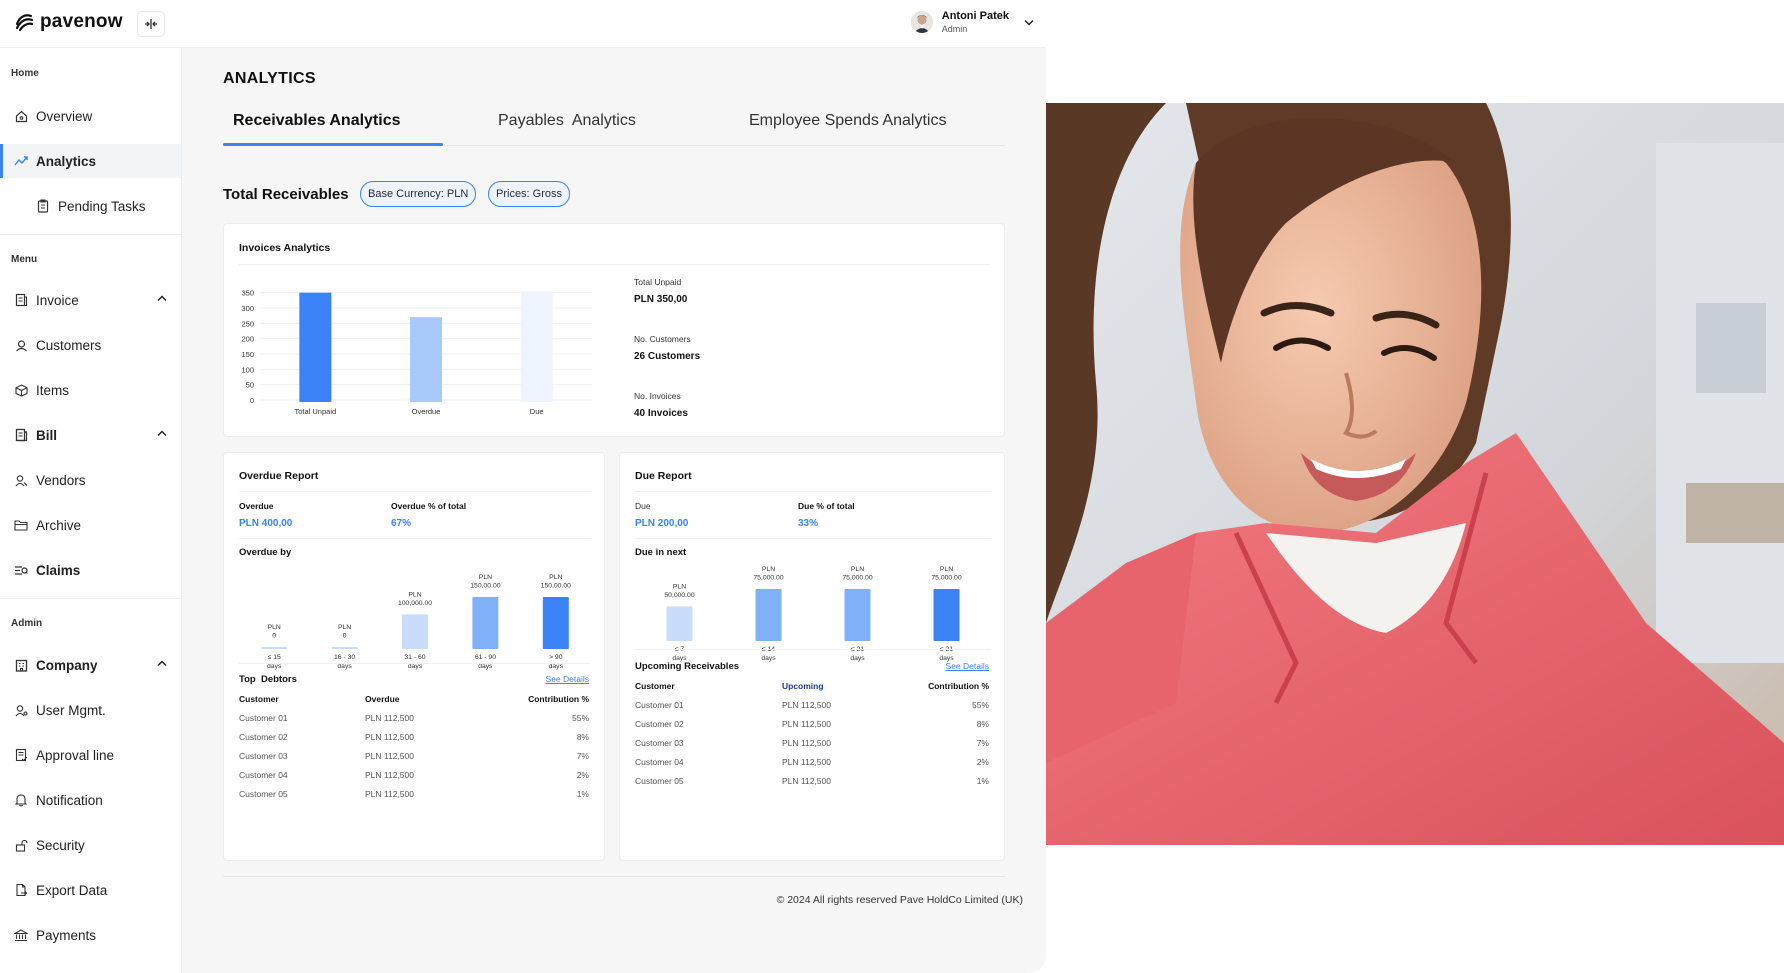 This screenshot has width=1784, height=973. What do you see at coordinates (90, 390) in the screenshot?
I see `sidebar-item-items: Items` at bounding box center [90, 390].